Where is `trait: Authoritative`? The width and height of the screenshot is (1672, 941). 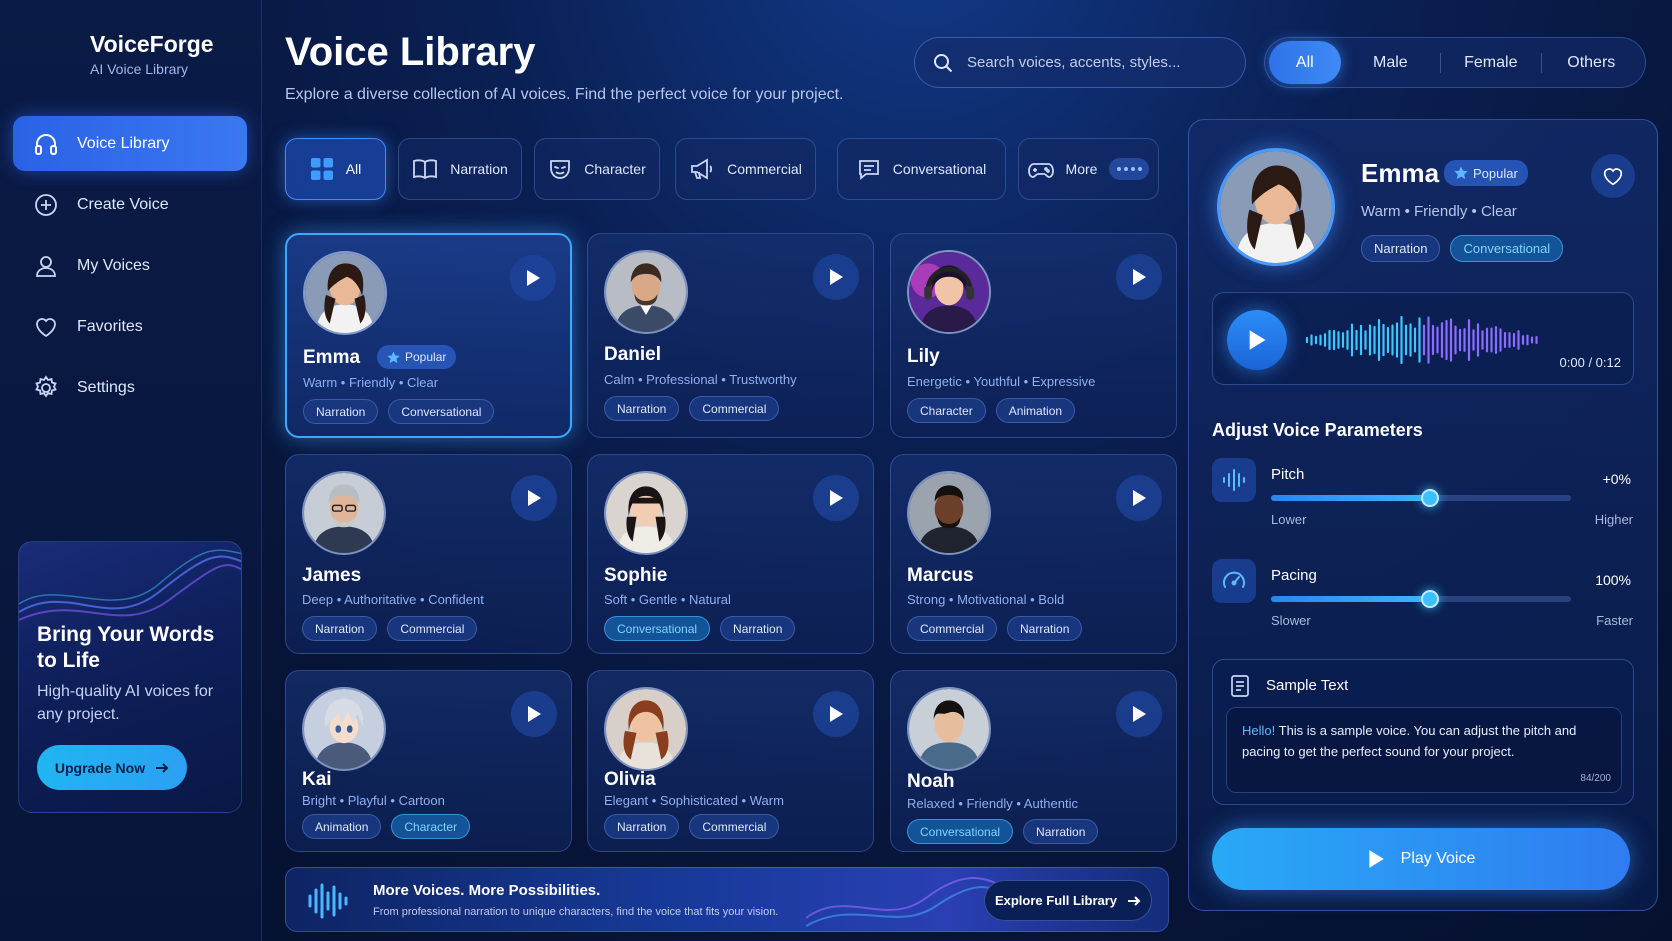
trait: Authoritative is located at coordinates (380, 599).